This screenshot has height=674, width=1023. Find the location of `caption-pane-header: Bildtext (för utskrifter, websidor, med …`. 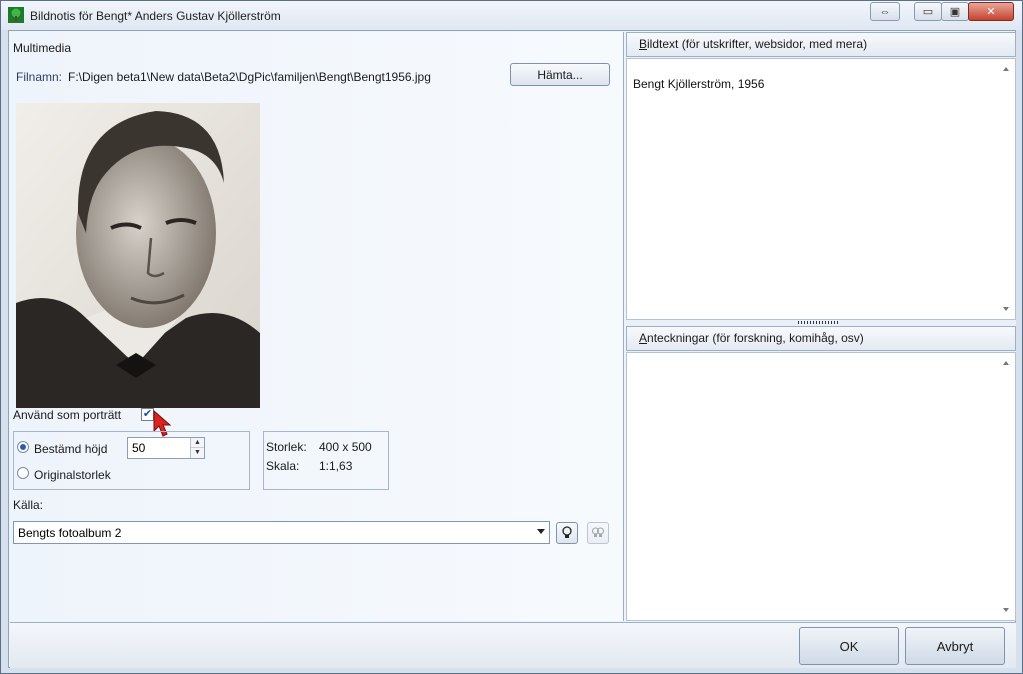

caption-pane-header: Bildtext (för utskrifter, websidor, med … is located at coordinates (821, 44).